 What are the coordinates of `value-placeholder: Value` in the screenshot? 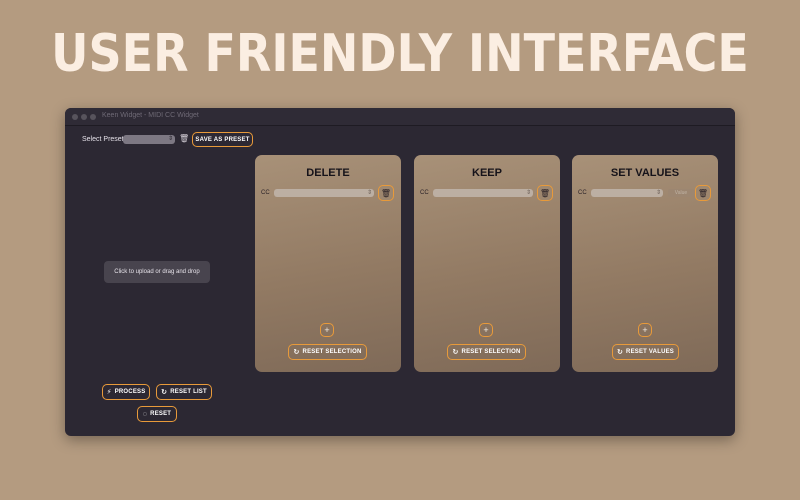 It's located at (681, 193).